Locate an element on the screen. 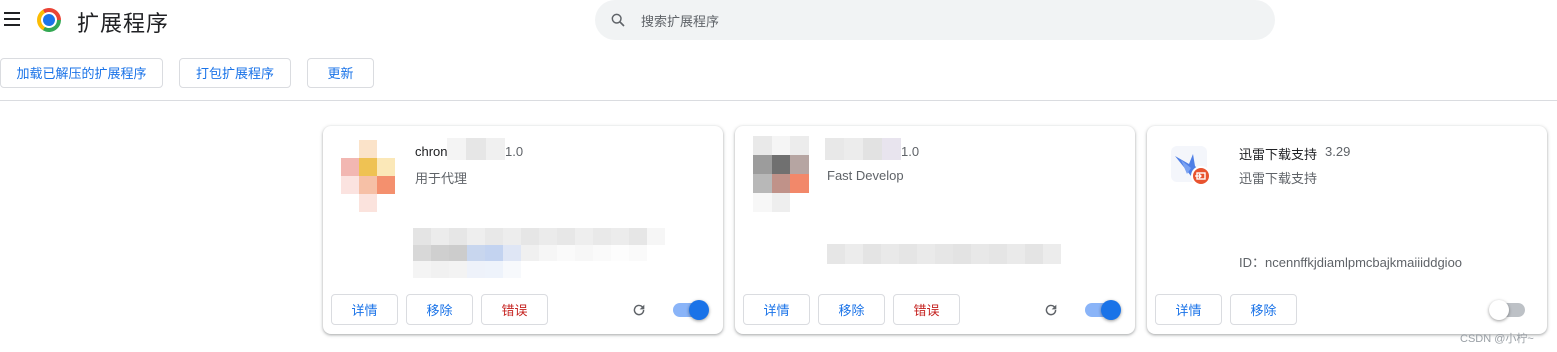 The width and height of the screenshot is (1557, 352). extension-name: chron is located at coordinates (431, 151).